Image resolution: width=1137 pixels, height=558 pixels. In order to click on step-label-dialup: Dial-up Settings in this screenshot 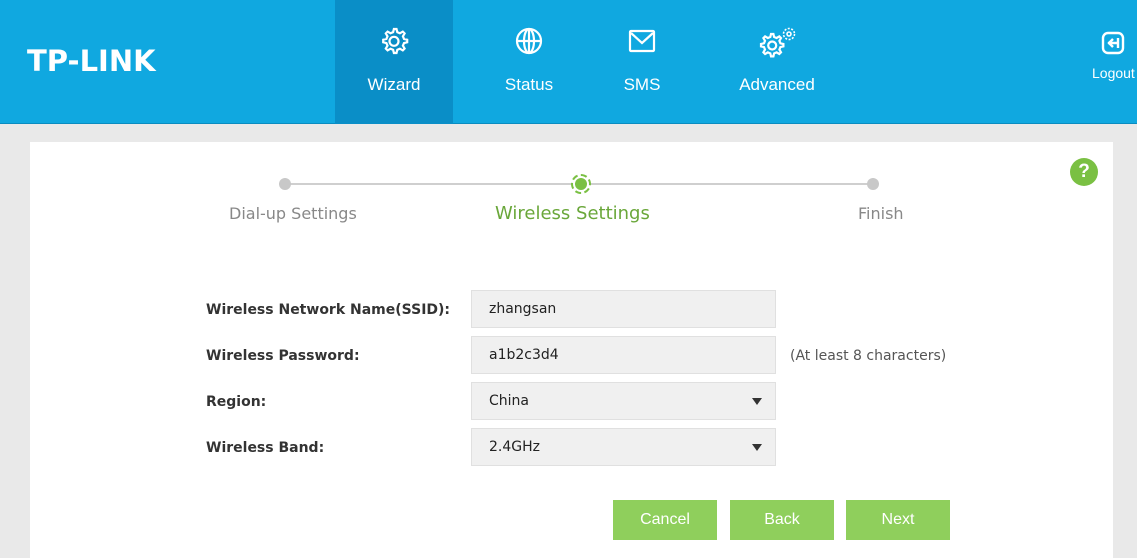, I will do `click(293, 213)`.